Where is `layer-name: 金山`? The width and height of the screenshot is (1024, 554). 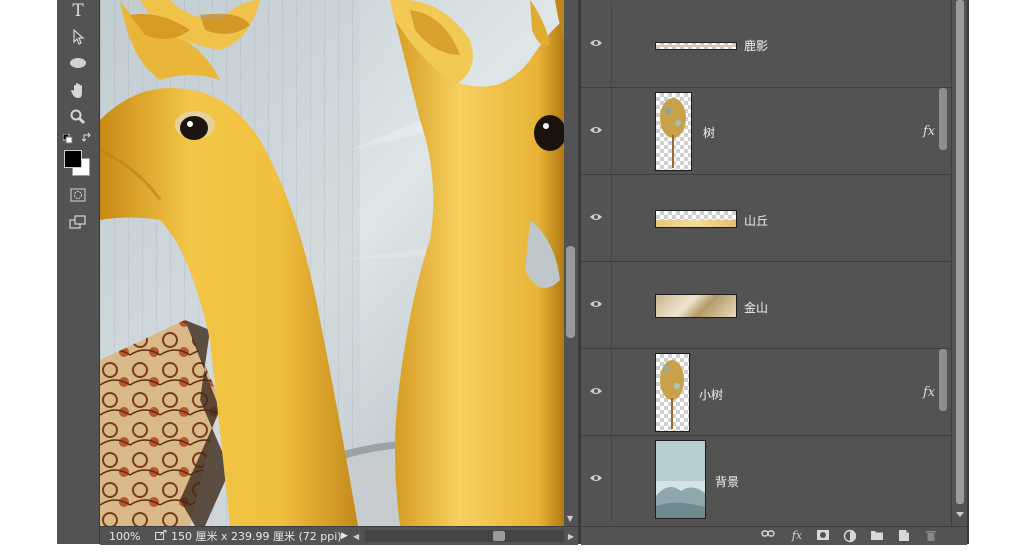
layer-name: 金山 is located at coordinates (756, 307).